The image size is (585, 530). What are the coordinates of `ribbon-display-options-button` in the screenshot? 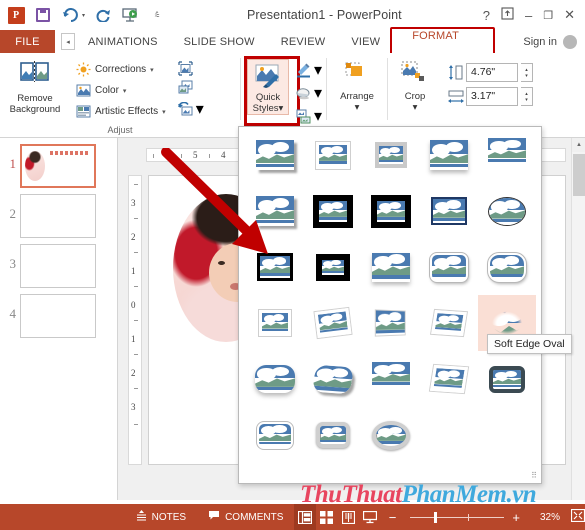 It's located at (507, 15).